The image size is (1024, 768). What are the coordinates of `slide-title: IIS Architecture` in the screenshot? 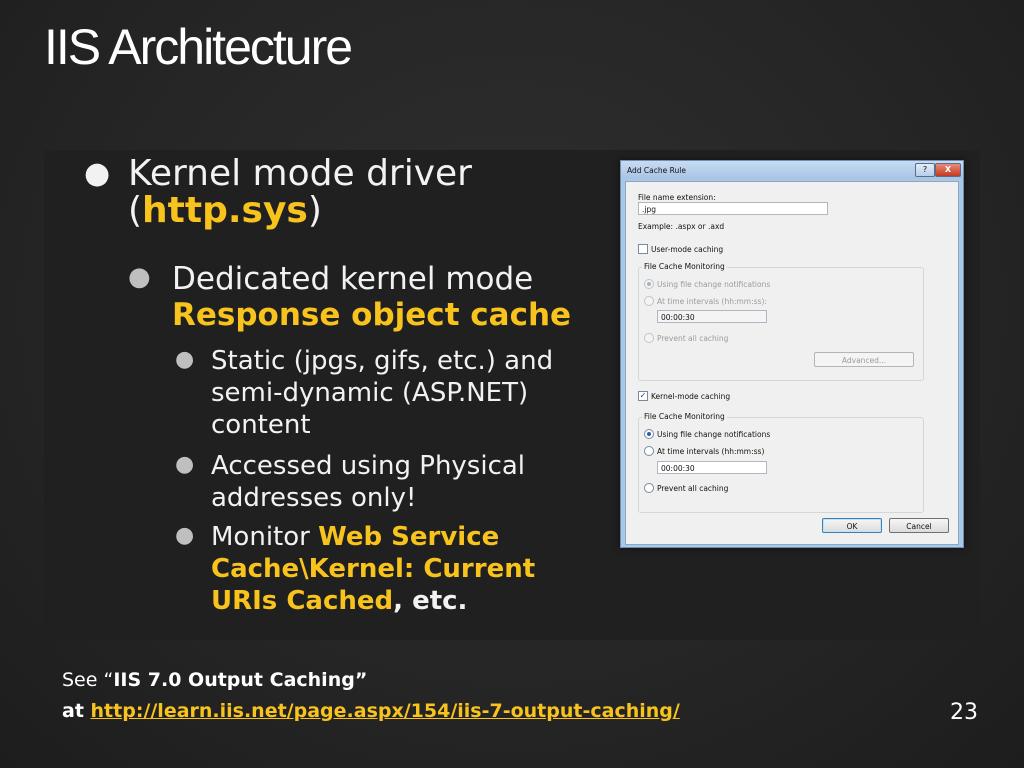 It's located at (198, 47).